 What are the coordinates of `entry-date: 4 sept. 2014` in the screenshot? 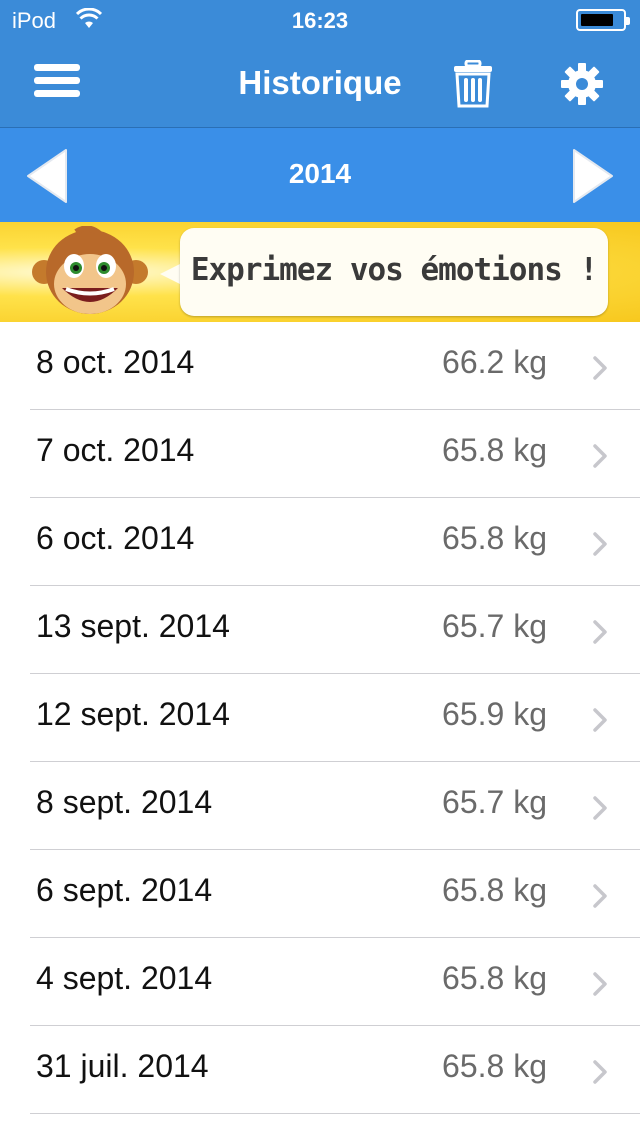 It's located at (124, 978).